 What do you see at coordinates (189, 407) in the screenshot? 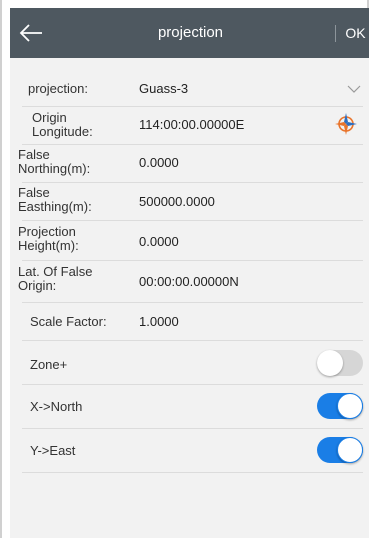
I see `x-north-row: X->North` at bounding box center [189, 407].